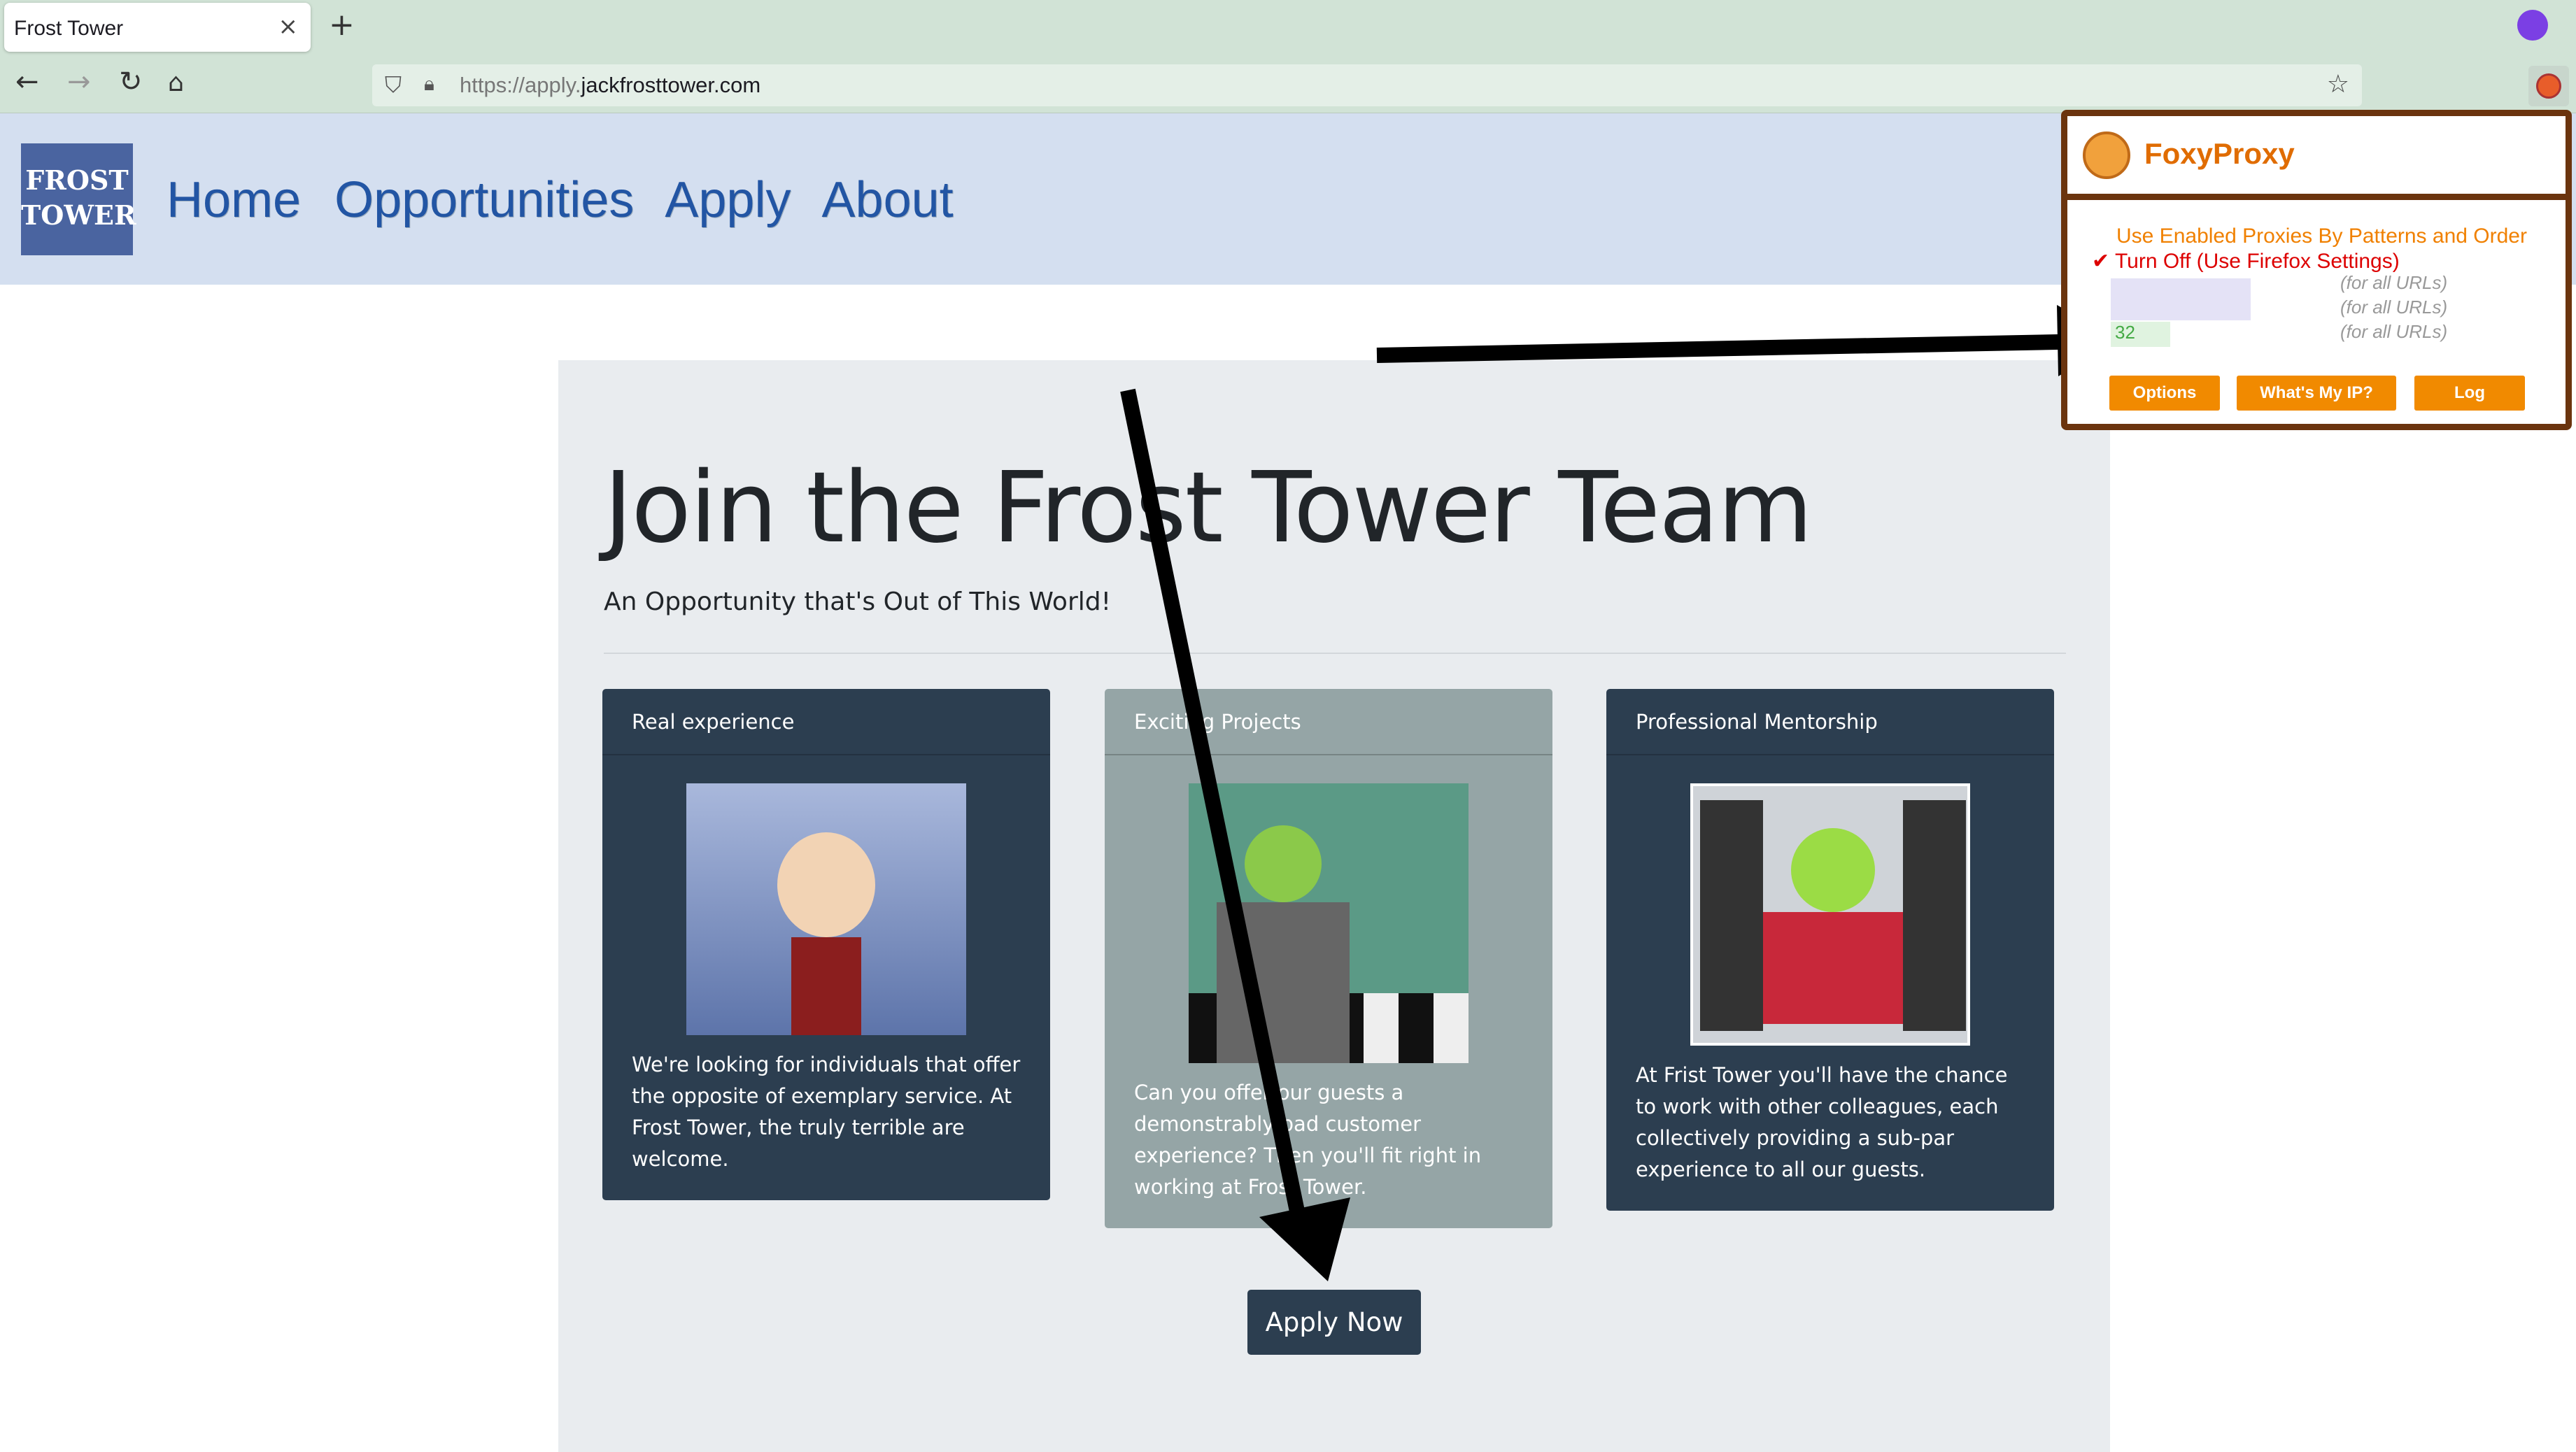 This screenshot has height=1452, width=2576. I want to click on options-button: Options, so click(2164, 393).